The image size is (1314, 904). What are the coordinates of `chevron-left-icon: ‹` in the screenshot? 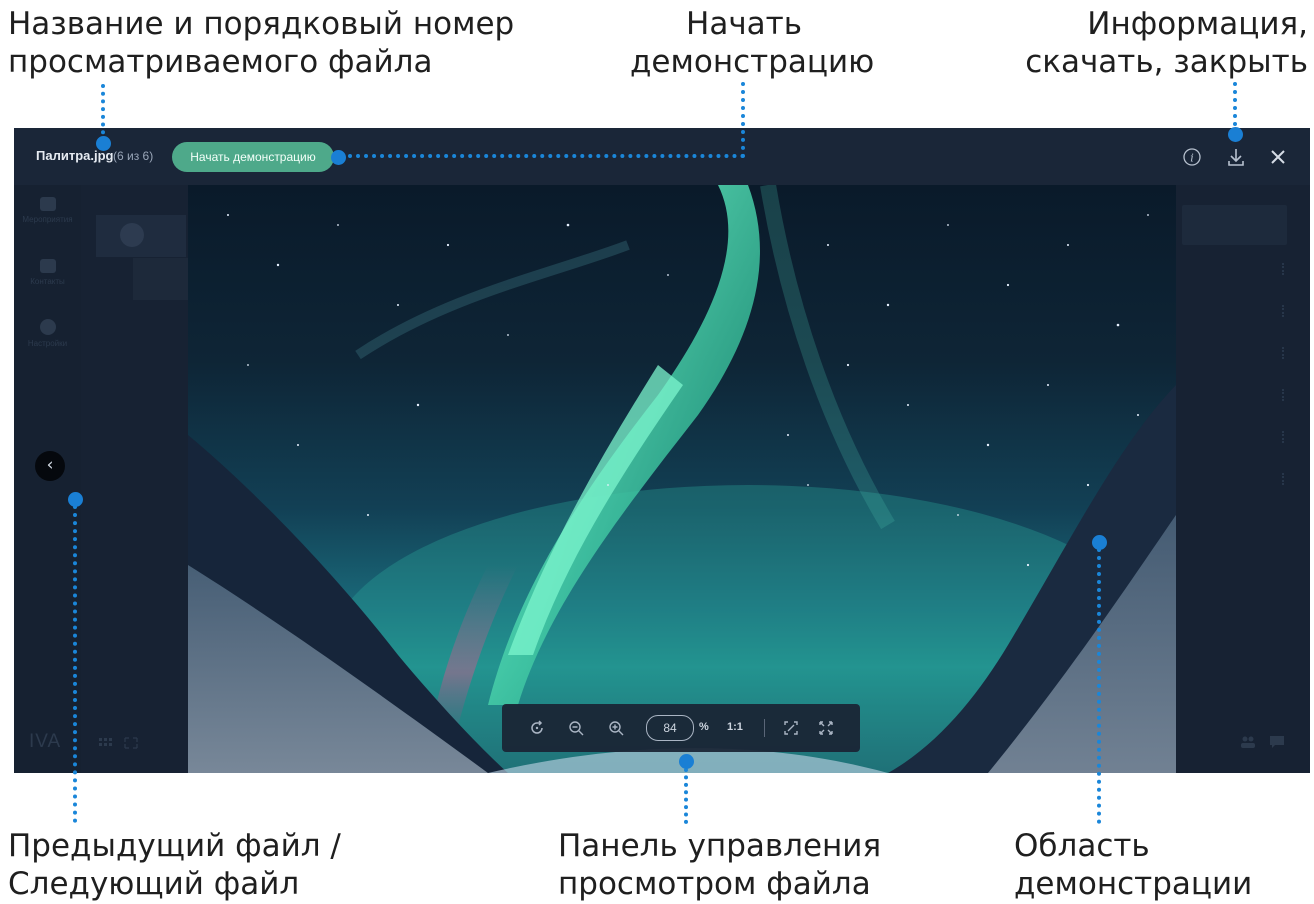 It's located at (50, 465).